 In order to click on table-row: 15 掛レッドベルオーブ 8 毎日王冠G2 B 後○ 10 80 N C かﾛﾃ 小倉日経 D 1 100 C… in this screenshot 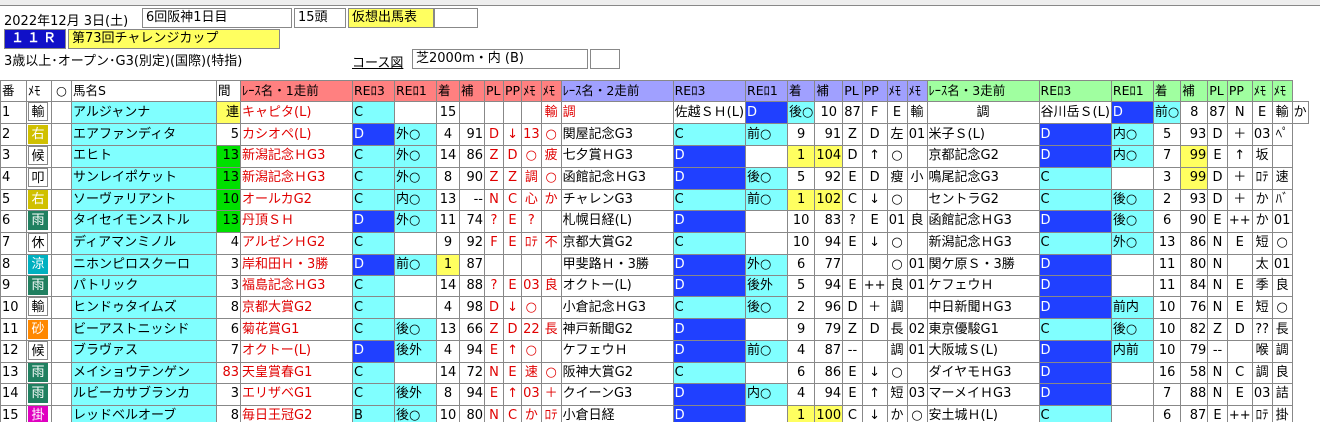, I will do `click(654, 413)`.